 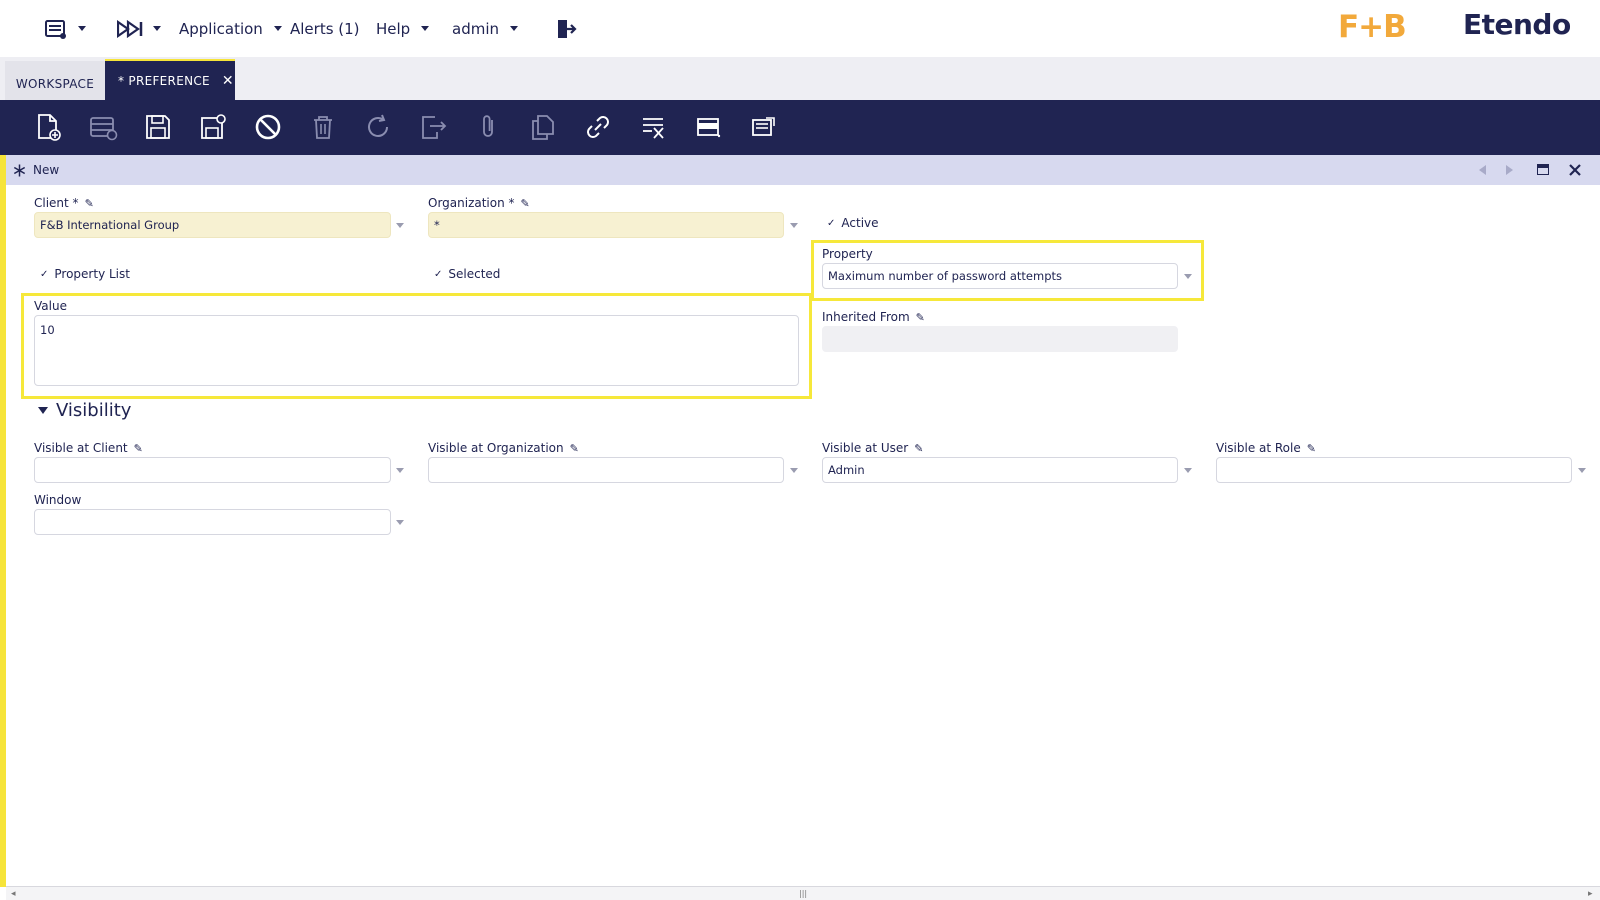 What do you see at coordinates (606, 470) in the screenshot?
I see `visible-at-organization-field` at bounding box center [606, 470].